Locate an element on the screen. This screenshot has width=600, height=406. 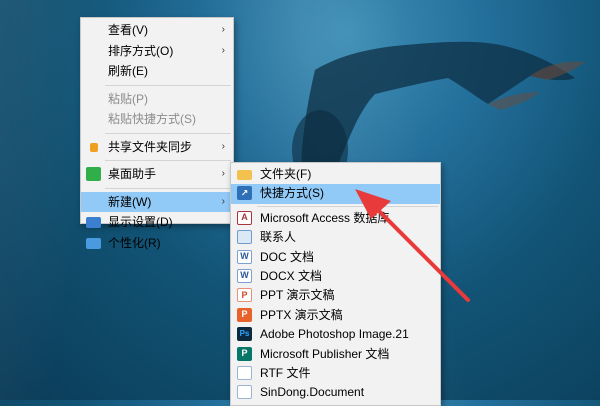
menu-item-label: 文件夹(F) is located at coordinates (286, 174).